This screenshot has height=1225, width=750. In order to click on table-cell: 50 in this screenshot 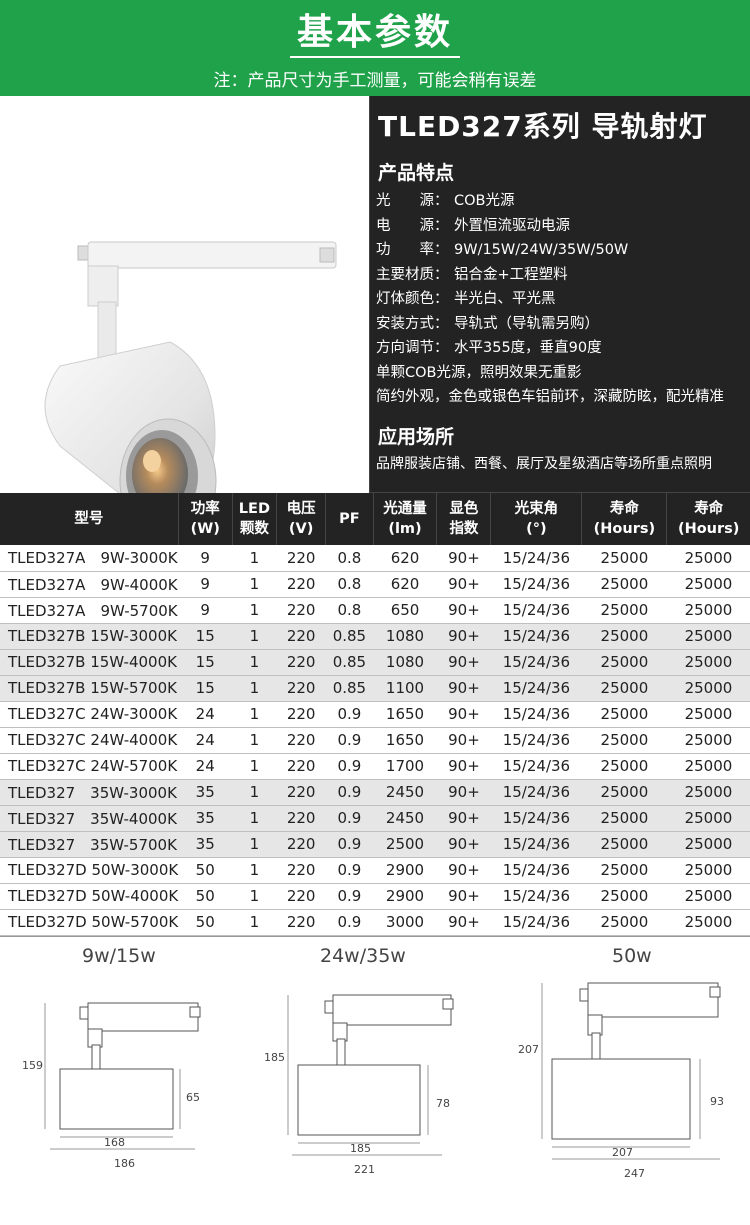, I will do `click(205, 896)`.